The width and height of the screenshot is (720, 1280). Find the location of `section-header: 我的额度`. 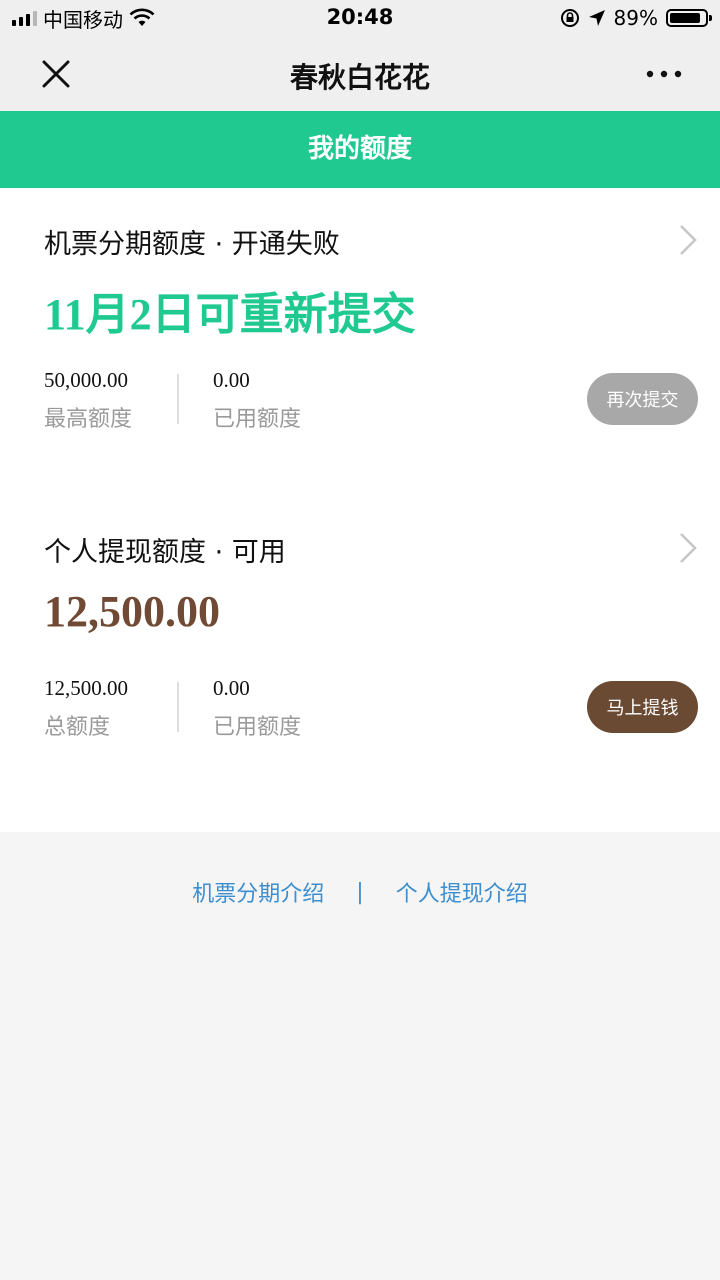

section-header: 我的额度 is located at coordinates (360, 149).